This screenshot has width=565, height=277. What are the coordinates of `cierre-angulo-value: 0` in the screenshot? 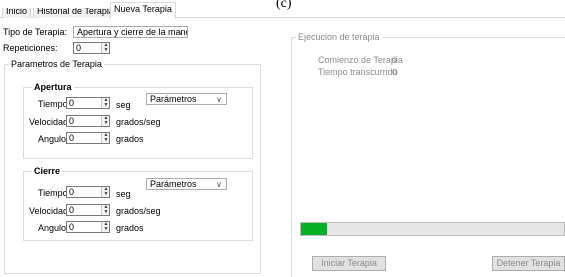 It's located at (72, 227).